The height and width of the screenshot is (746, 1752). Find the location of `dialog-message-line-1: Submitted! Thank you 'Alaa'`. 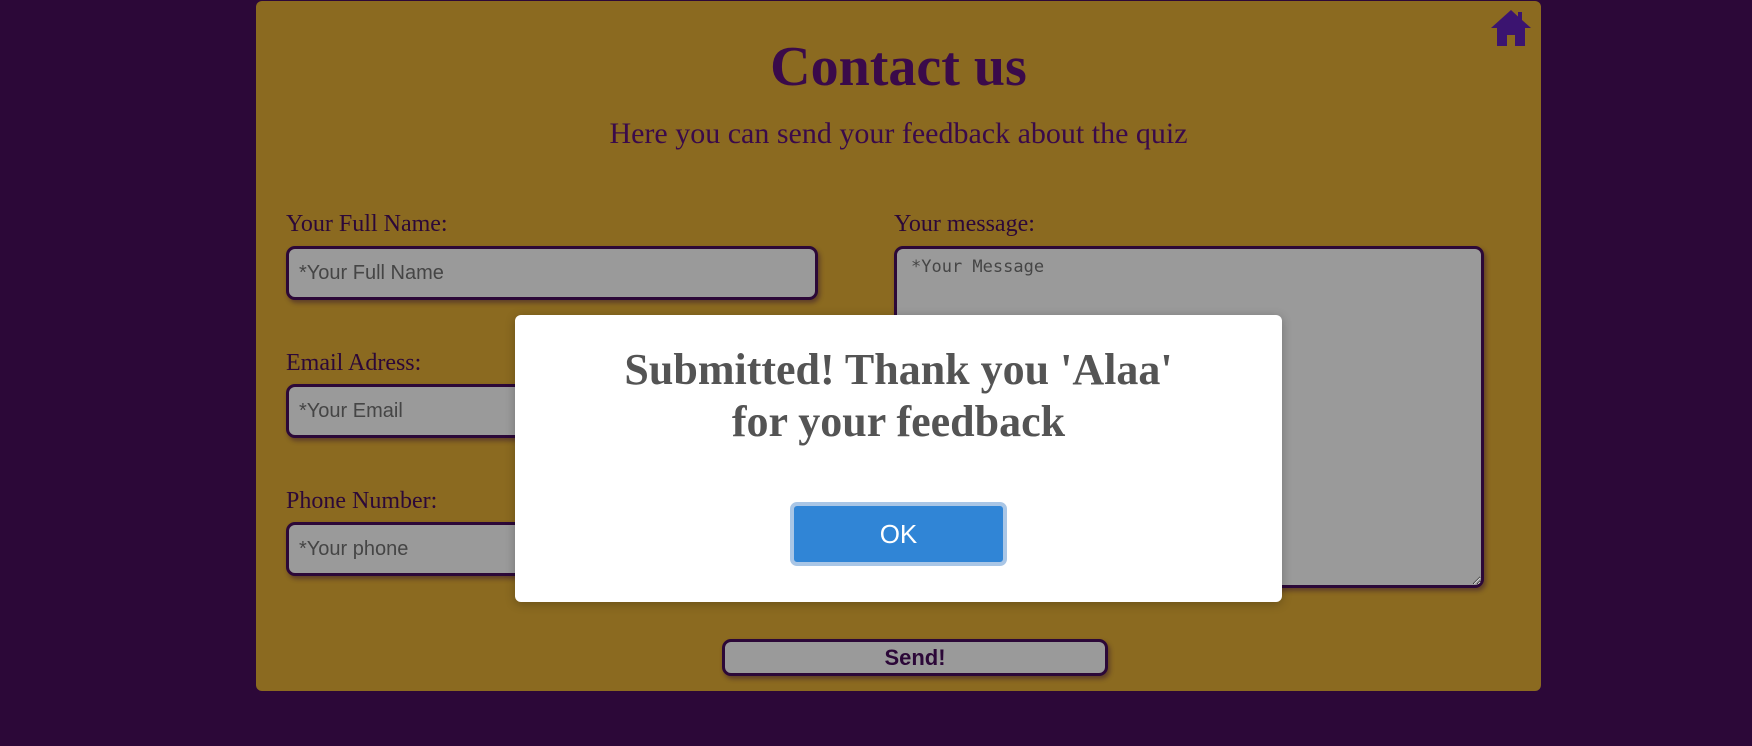

dialog-message-line-1: Submitted! Thank you 'Alaa' is located at coordinates (898, 369).